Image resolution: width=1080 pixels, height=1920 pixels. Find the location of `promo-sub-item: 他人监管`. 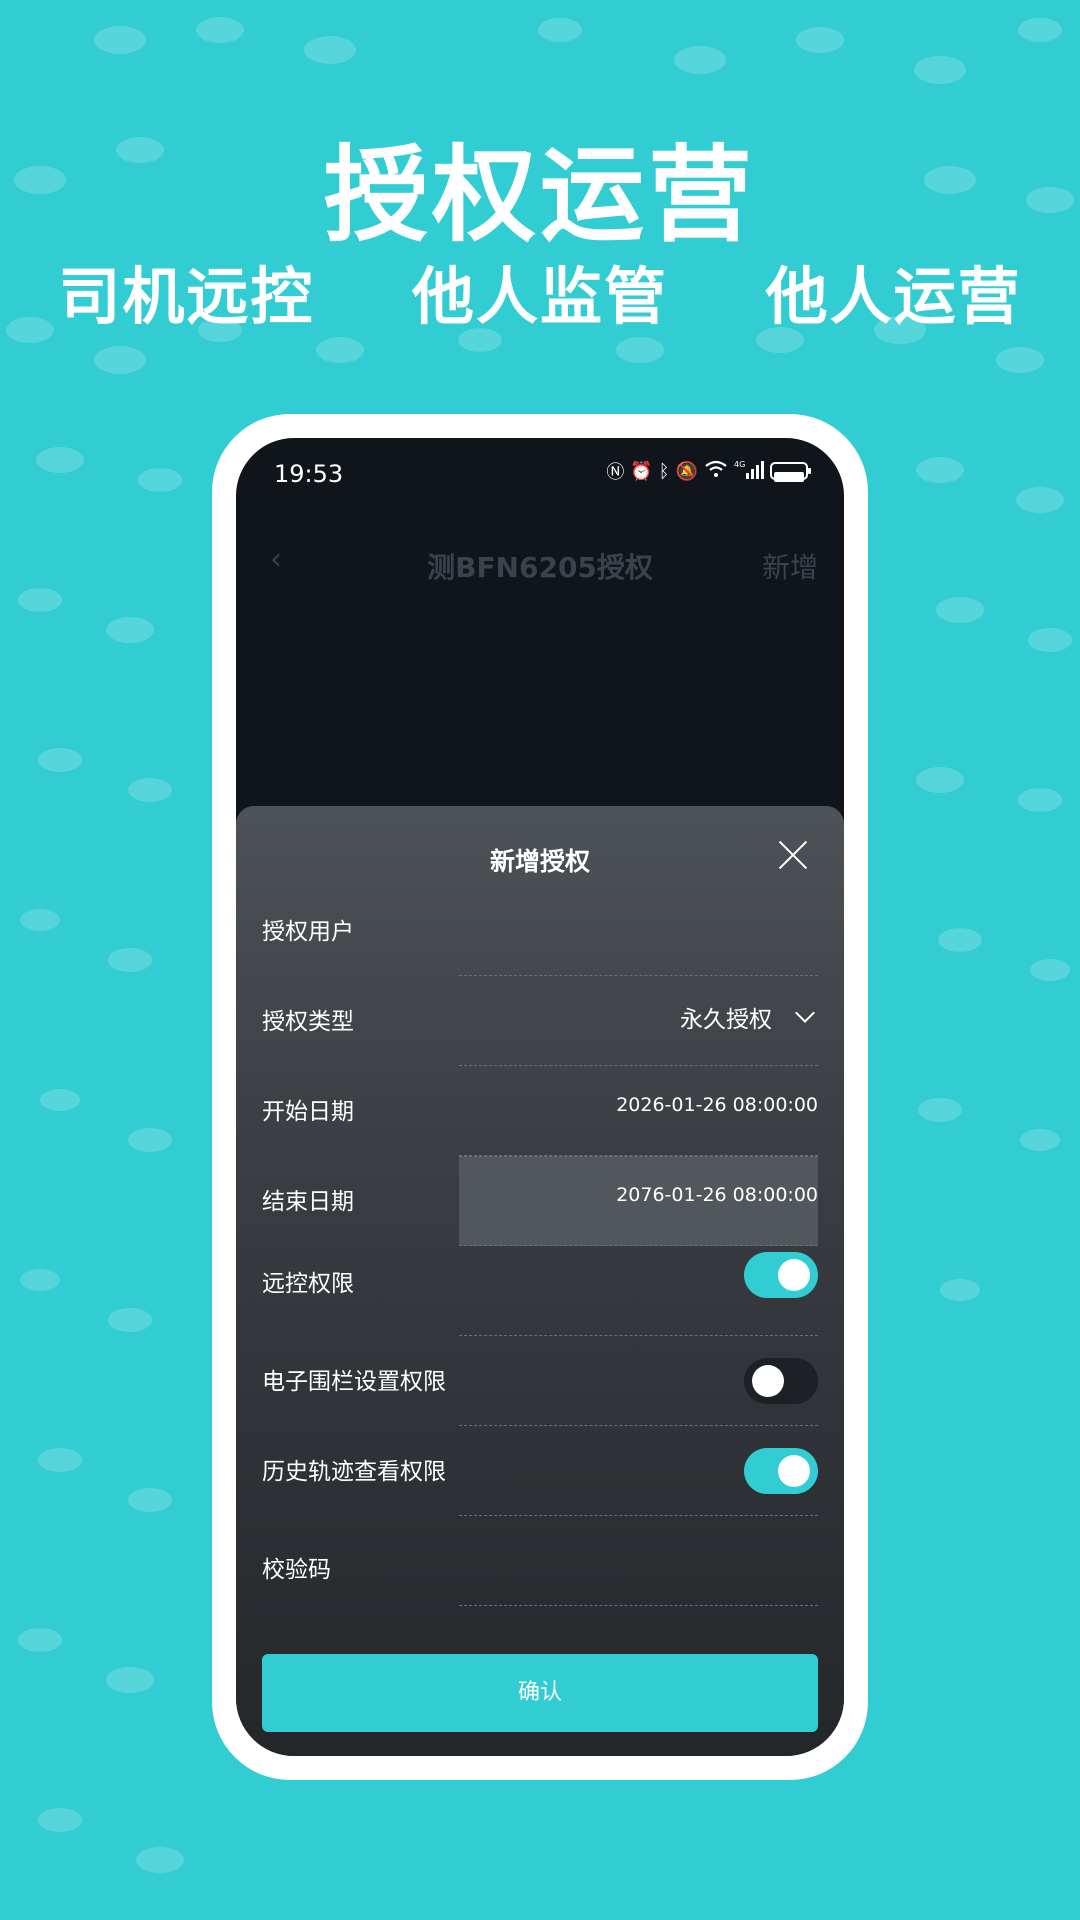

promo-sub-item: 他人监管 is located at coordinates (539, 296).